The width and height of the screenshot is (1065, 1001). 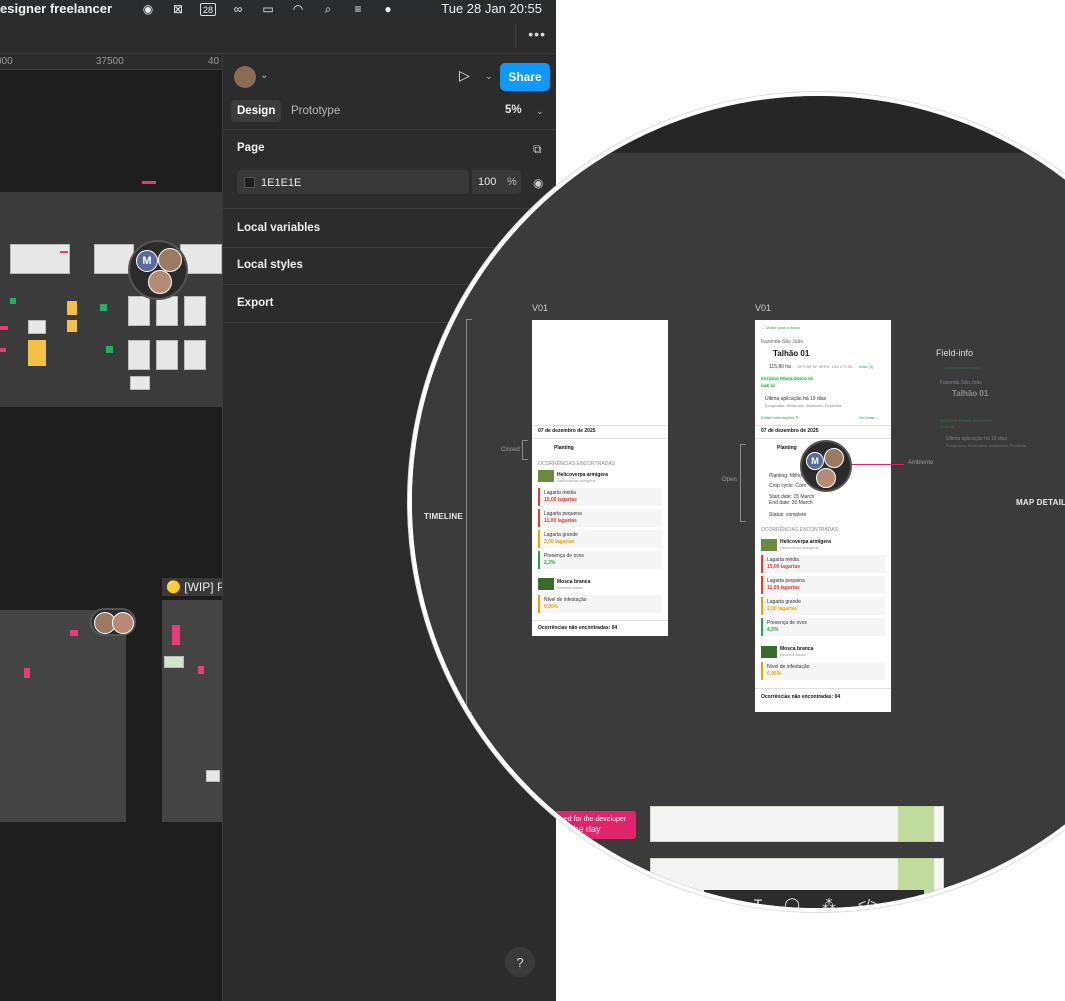 I want to click on collaborators-cursor, so click(x=113, y=622).